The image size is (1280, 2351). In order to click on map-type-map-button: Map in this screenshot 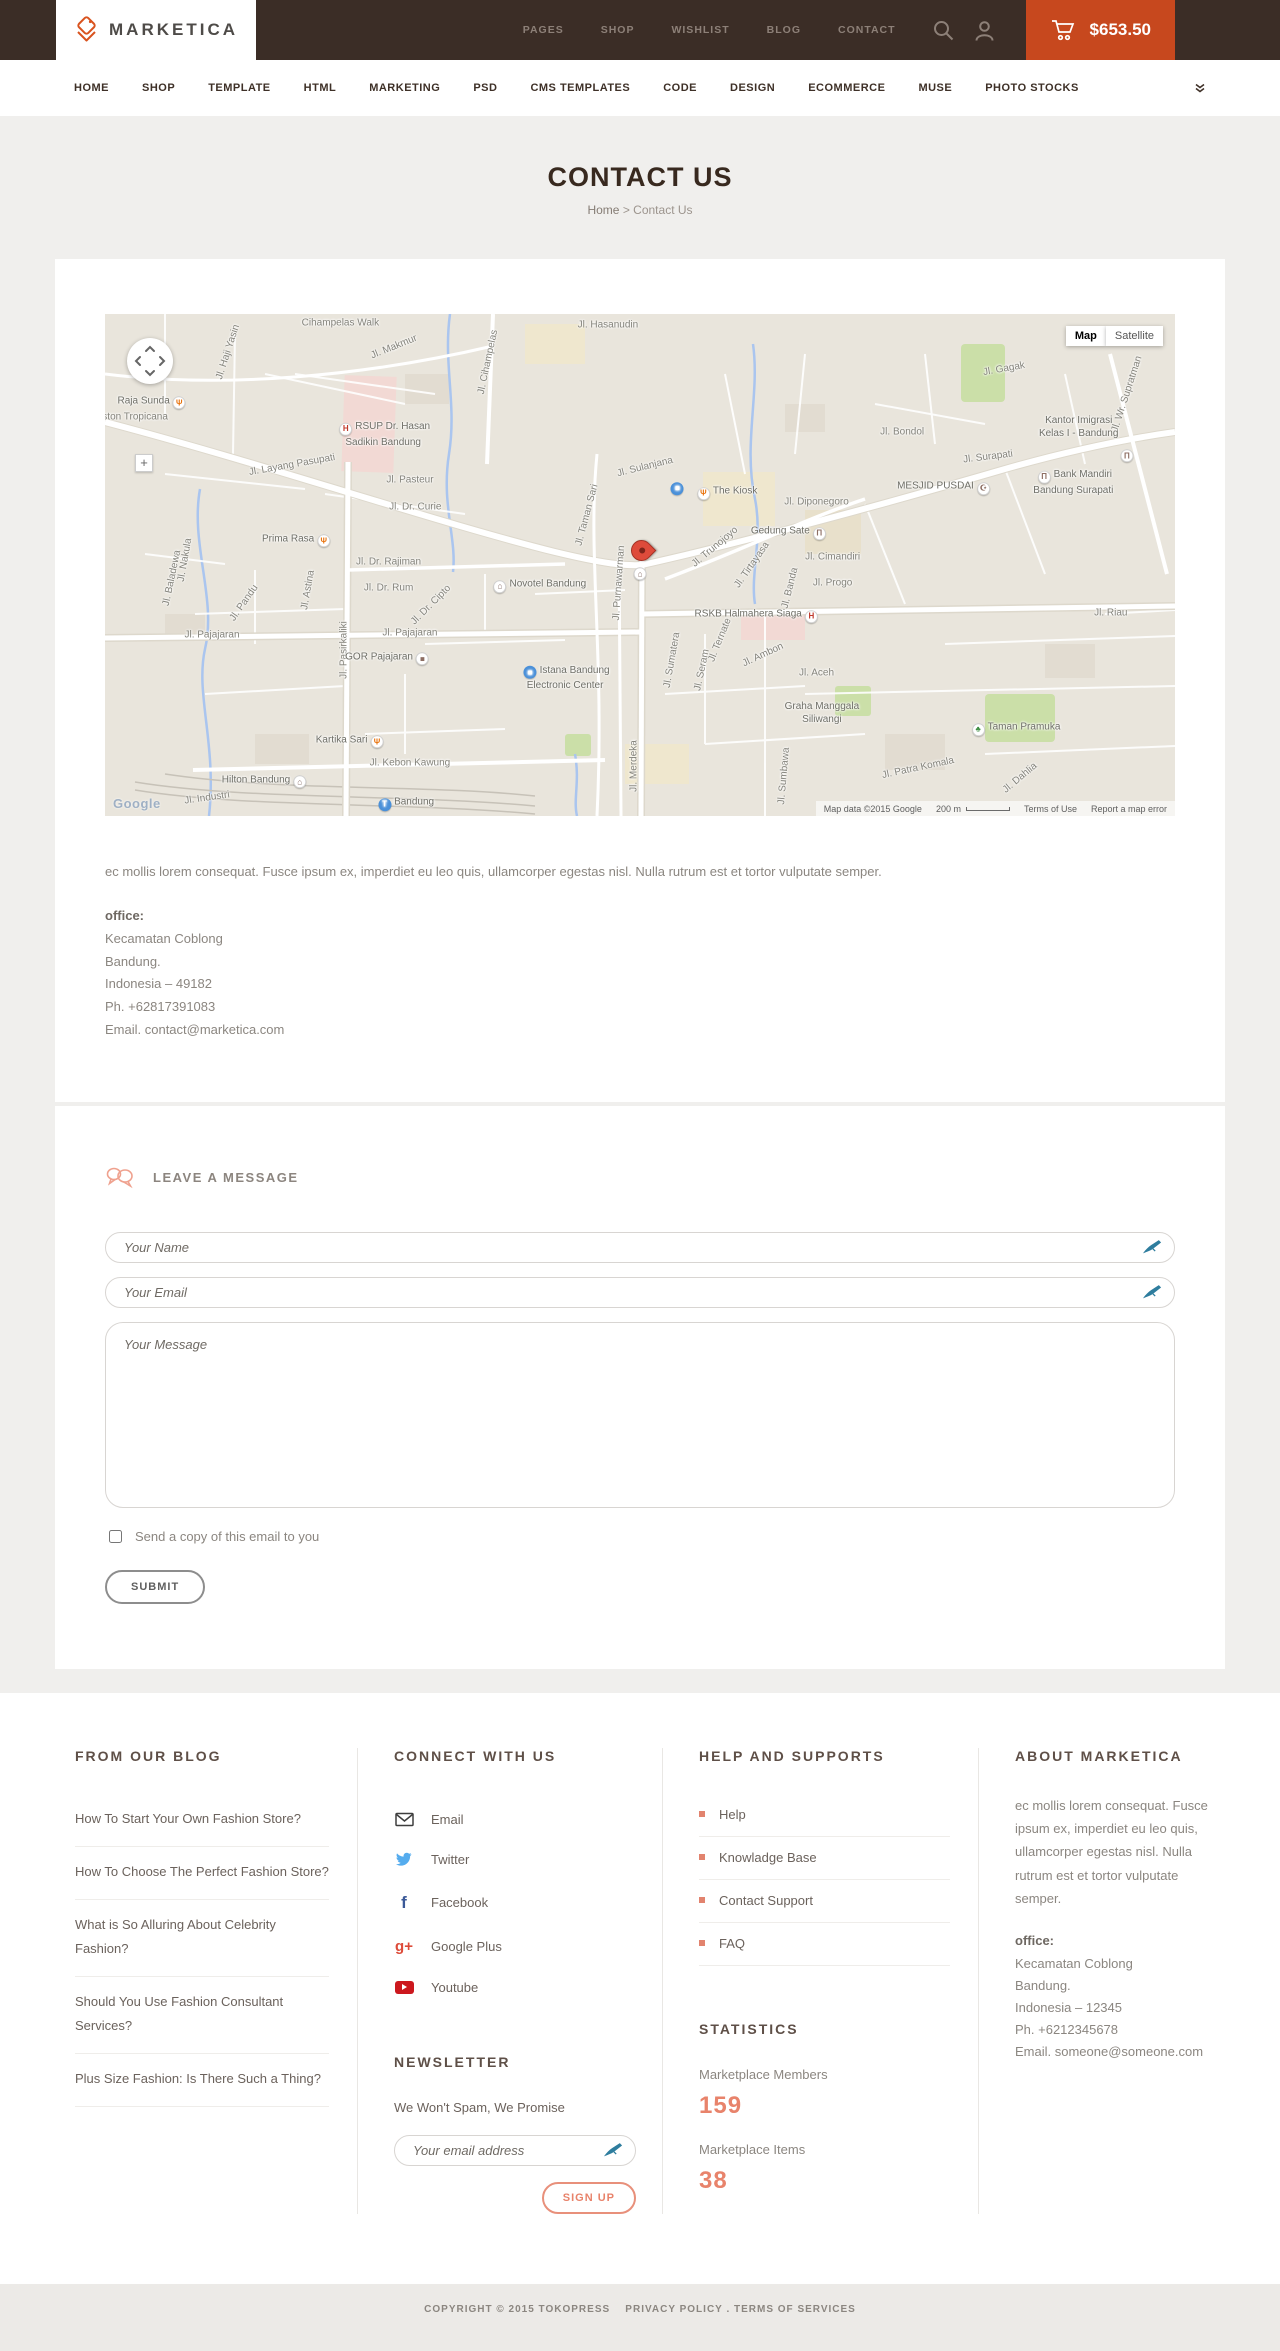, I will do `click(1085, 336)`.